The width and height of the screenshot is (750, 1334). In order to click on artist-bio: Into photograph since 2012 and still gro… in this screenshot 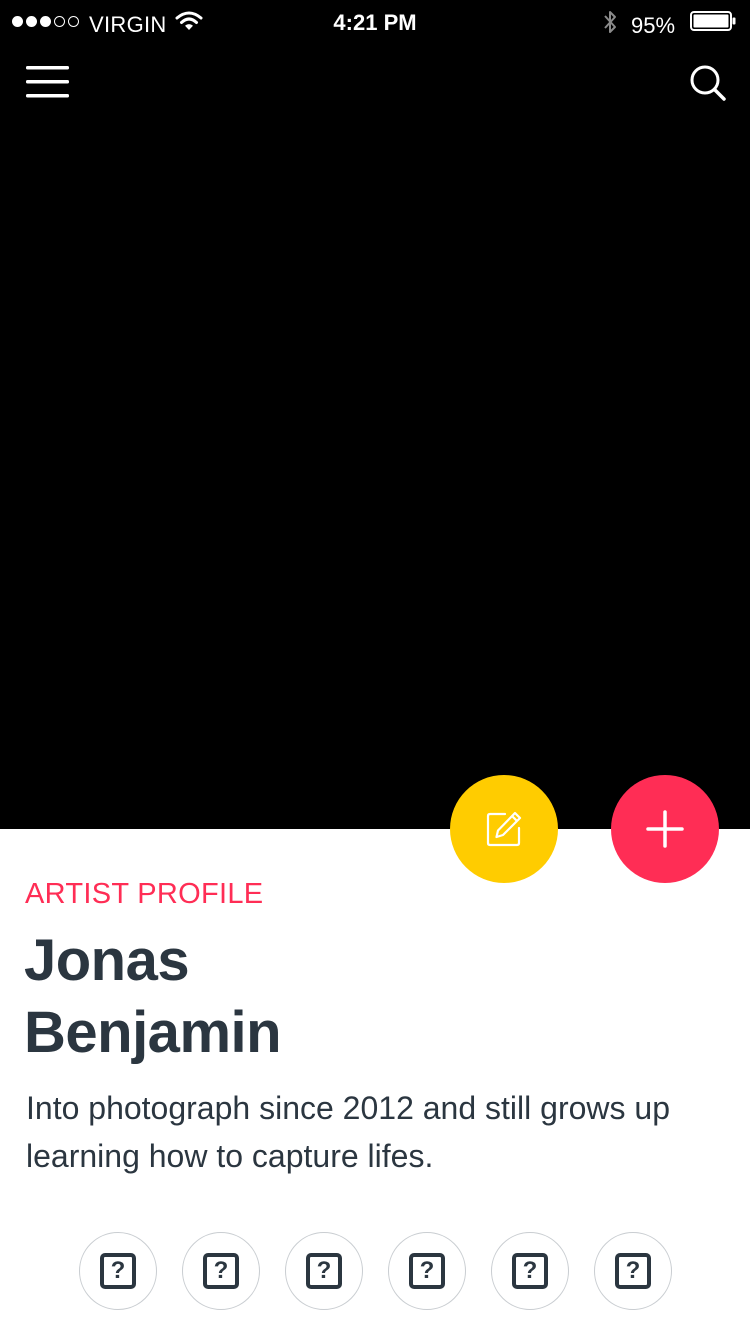, I will do `click(348, 1132)`.